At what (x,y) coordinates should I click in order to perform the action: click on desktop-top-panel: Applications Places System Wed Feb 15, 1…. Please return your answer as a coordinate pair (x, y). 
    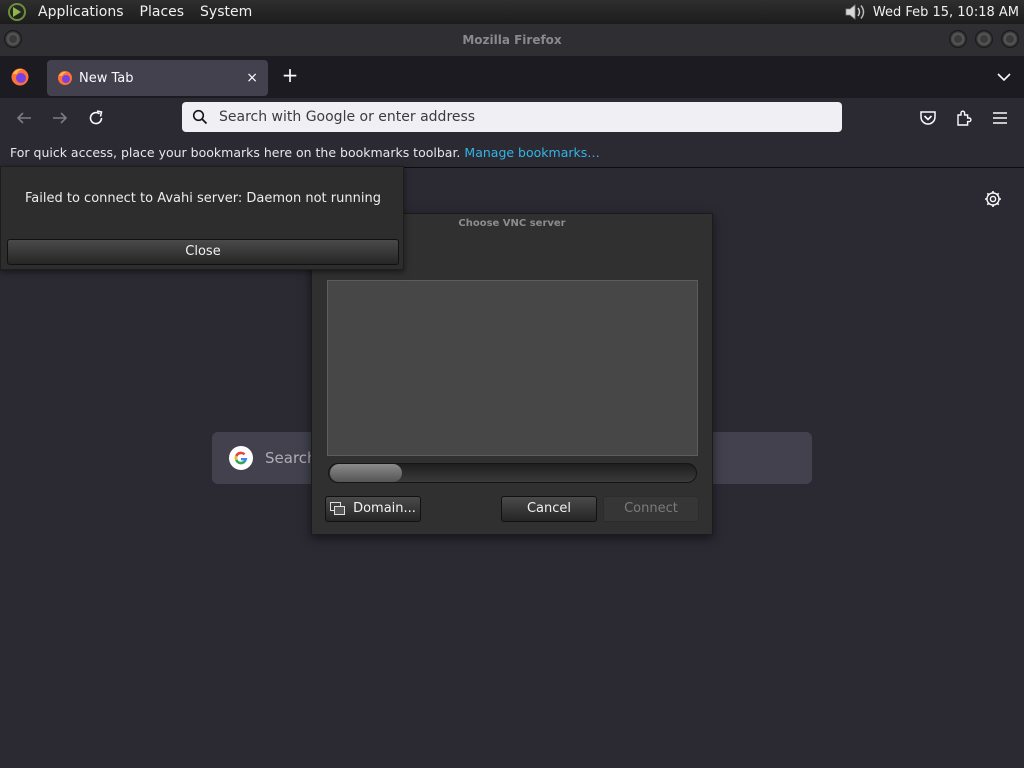
    Looking at the image, I should click on (512, 12).